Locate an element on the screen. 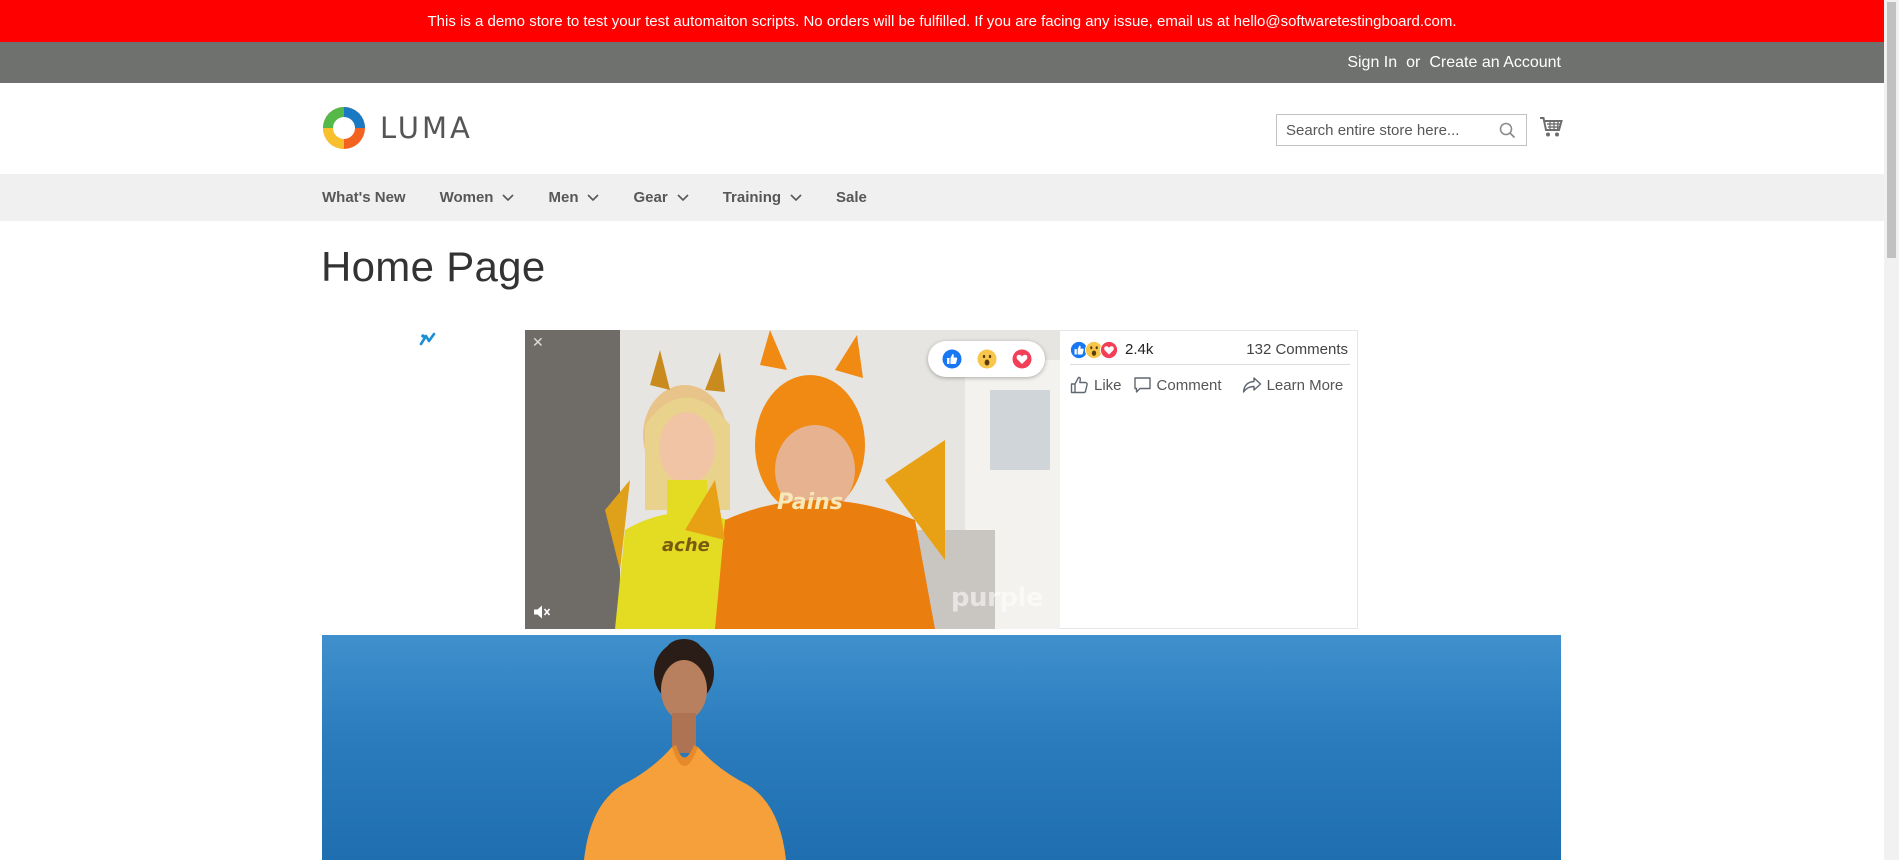  thumbs-up-icon is located at coordinates (1079, 385).